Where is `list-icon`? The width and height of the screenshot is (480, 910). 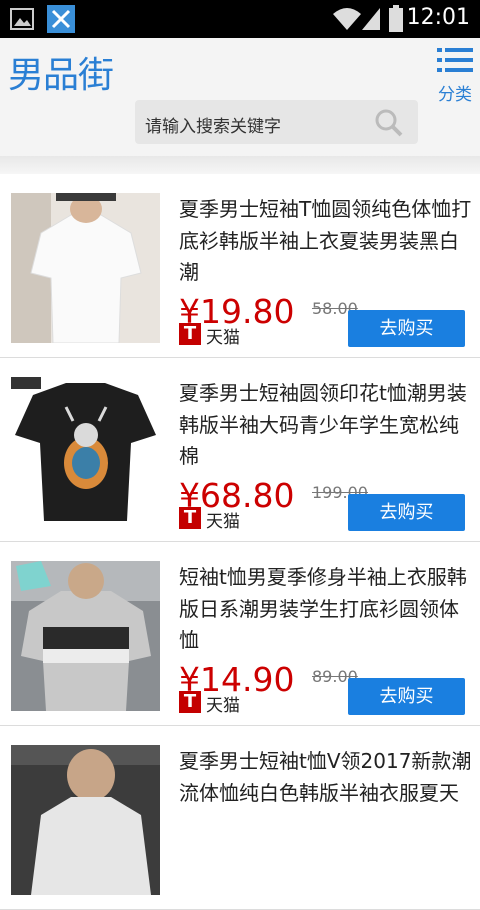
list-icon is located at coordinates (455, 63).